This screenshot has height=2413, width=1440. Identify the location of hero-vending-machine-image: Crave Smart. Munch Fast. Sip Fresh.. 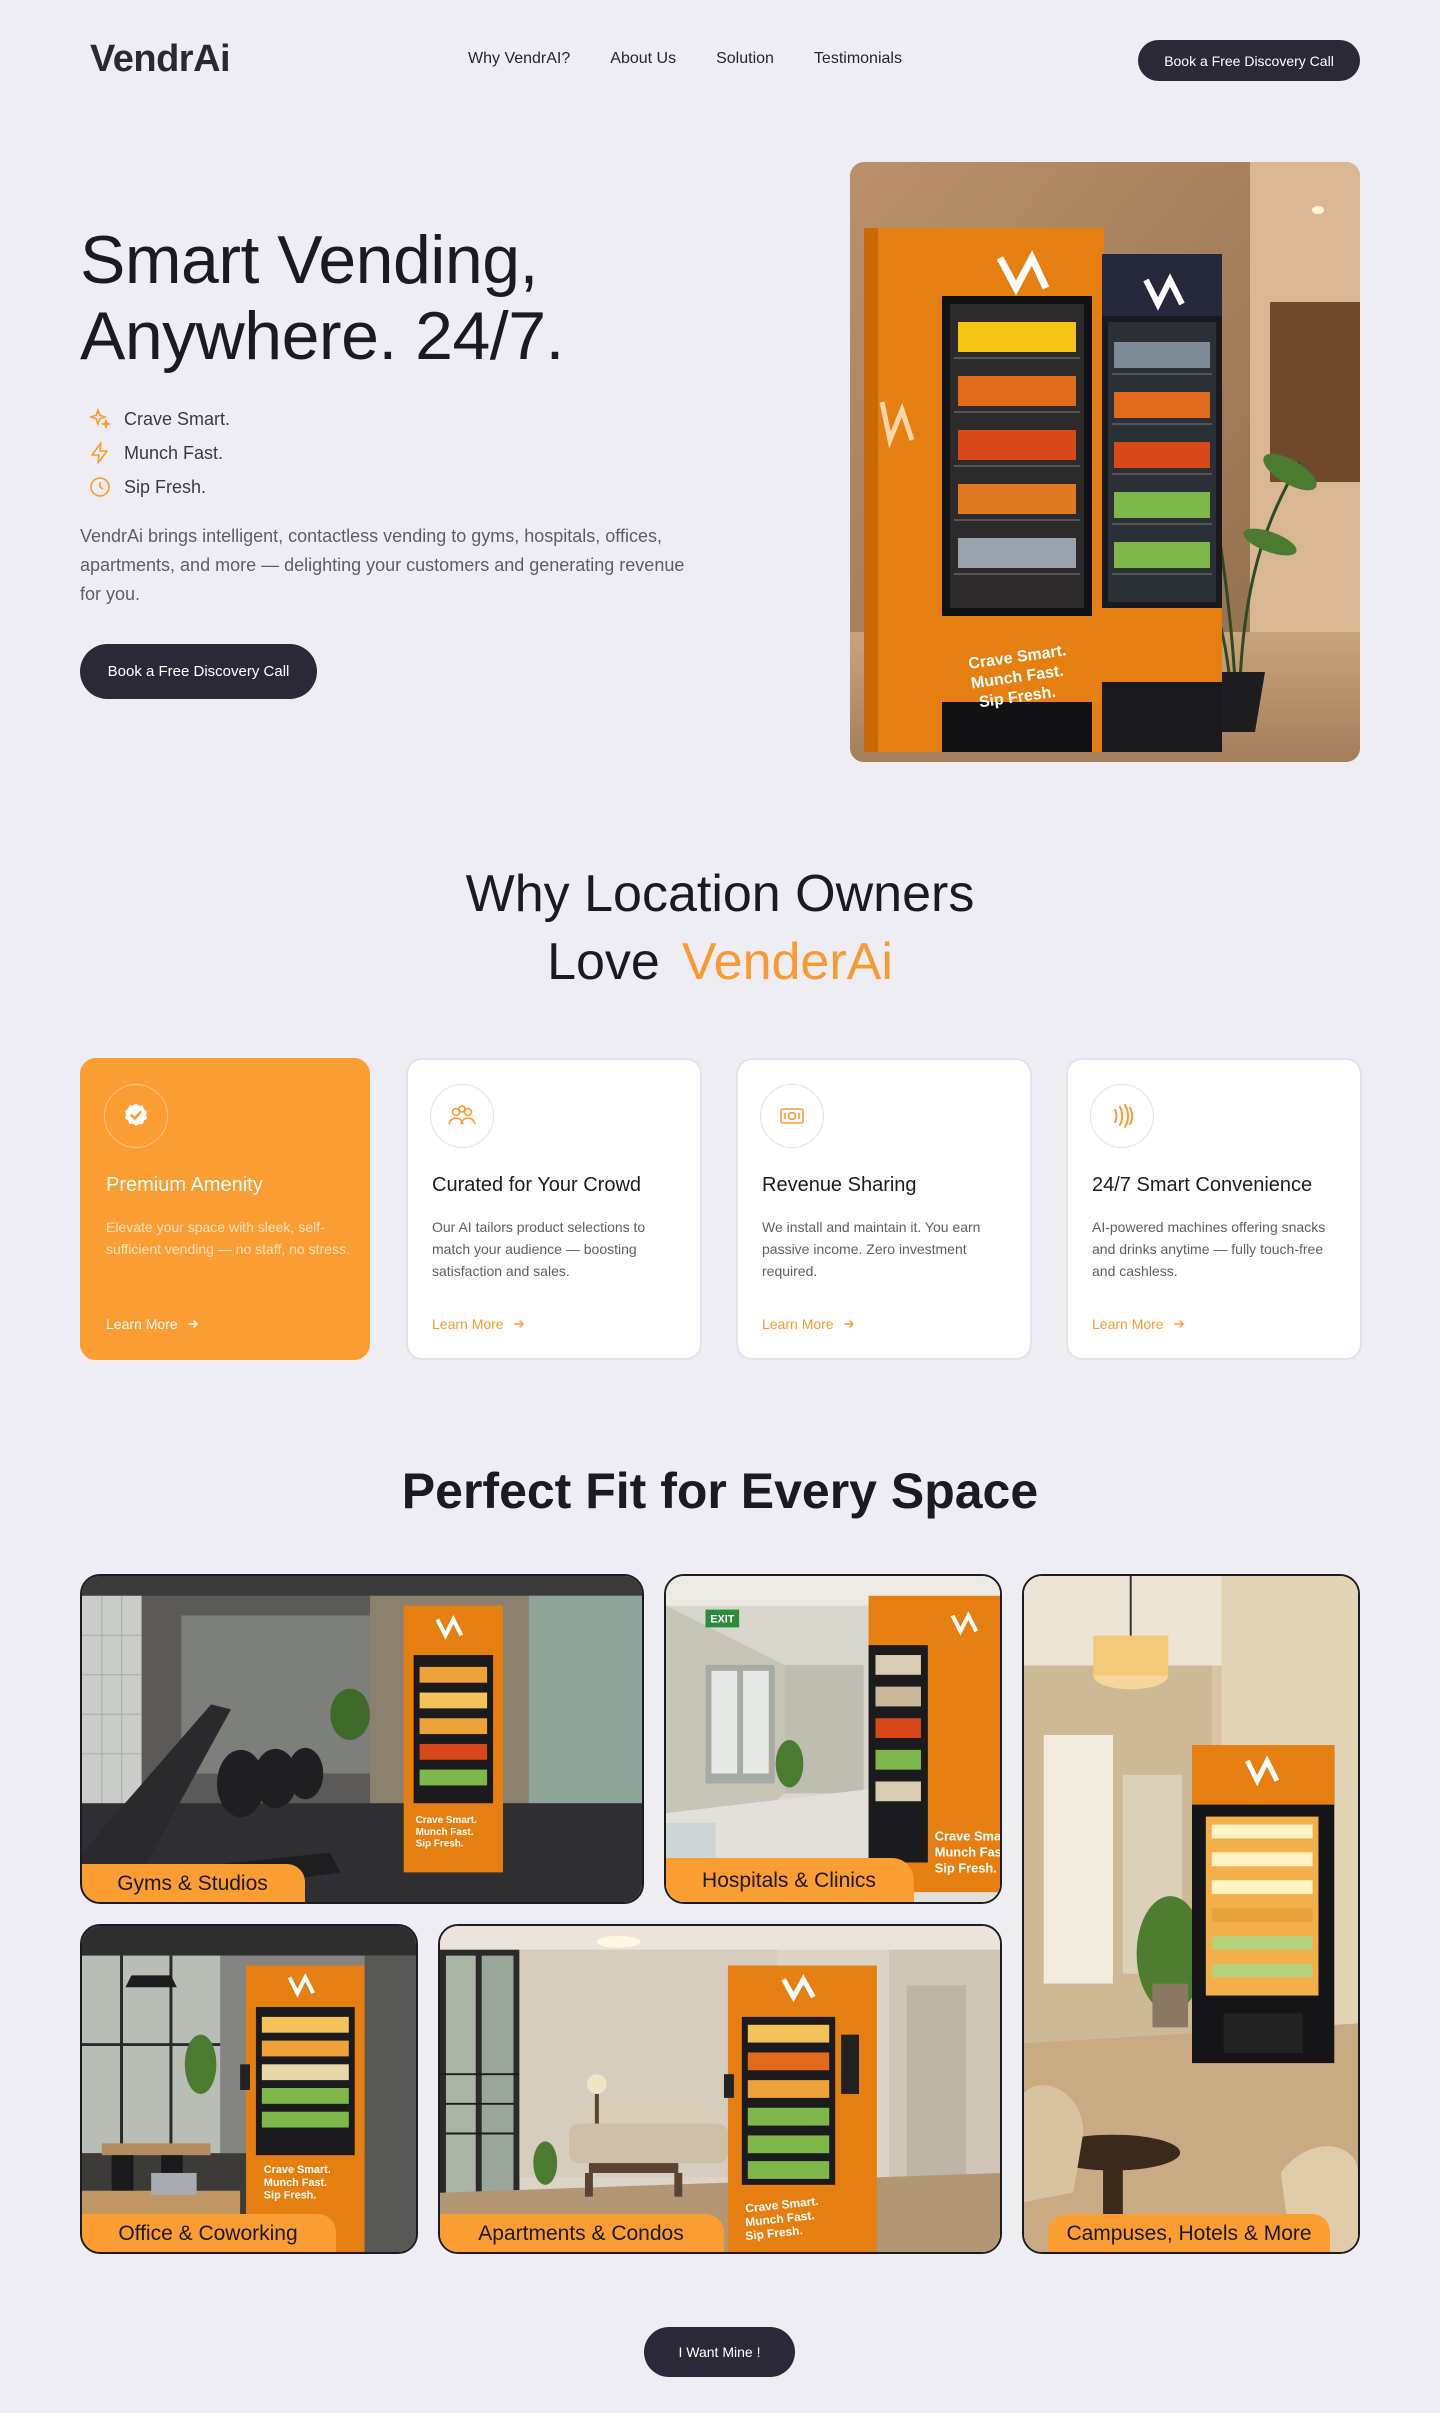
(1105, 462).